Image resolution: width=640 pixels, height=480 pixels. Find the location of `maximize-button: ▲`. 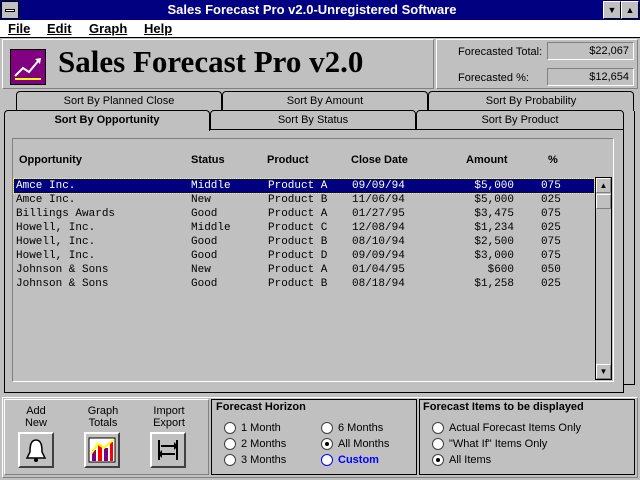

maximize-button: ▲ is located at coordinates (630, 10).